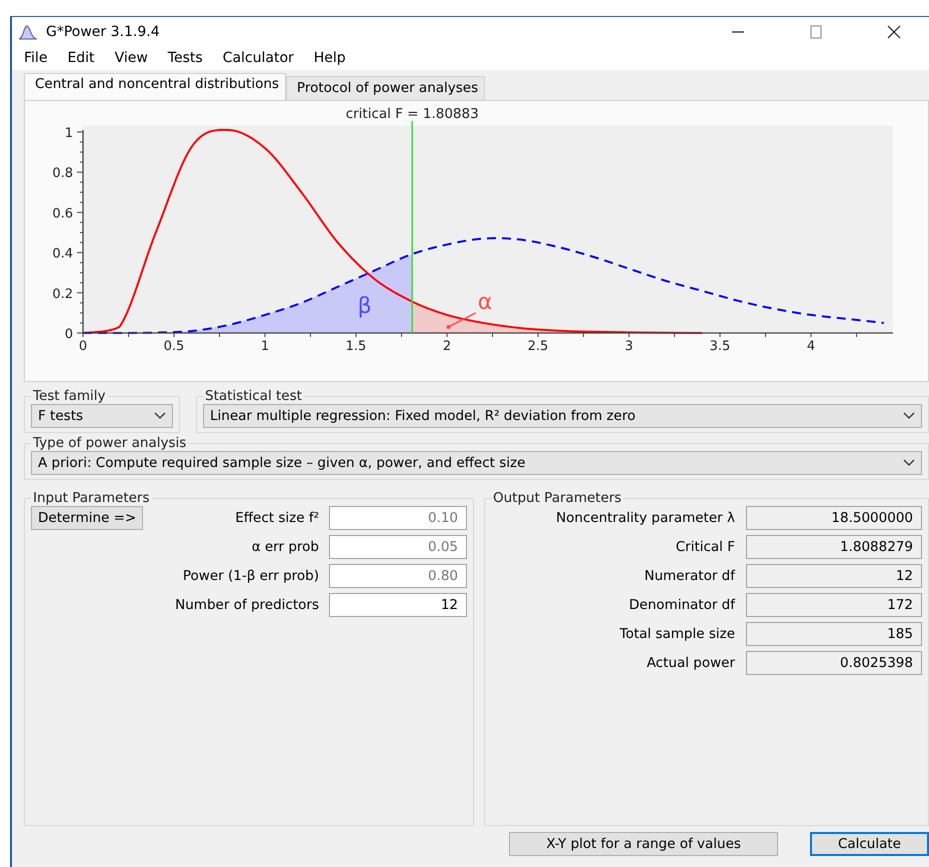 The width and height of the screenshot is (929, 867). Describe the element at coordinates (253, 396) in the screenshot. I see `group-label: Statistical test` at that location.